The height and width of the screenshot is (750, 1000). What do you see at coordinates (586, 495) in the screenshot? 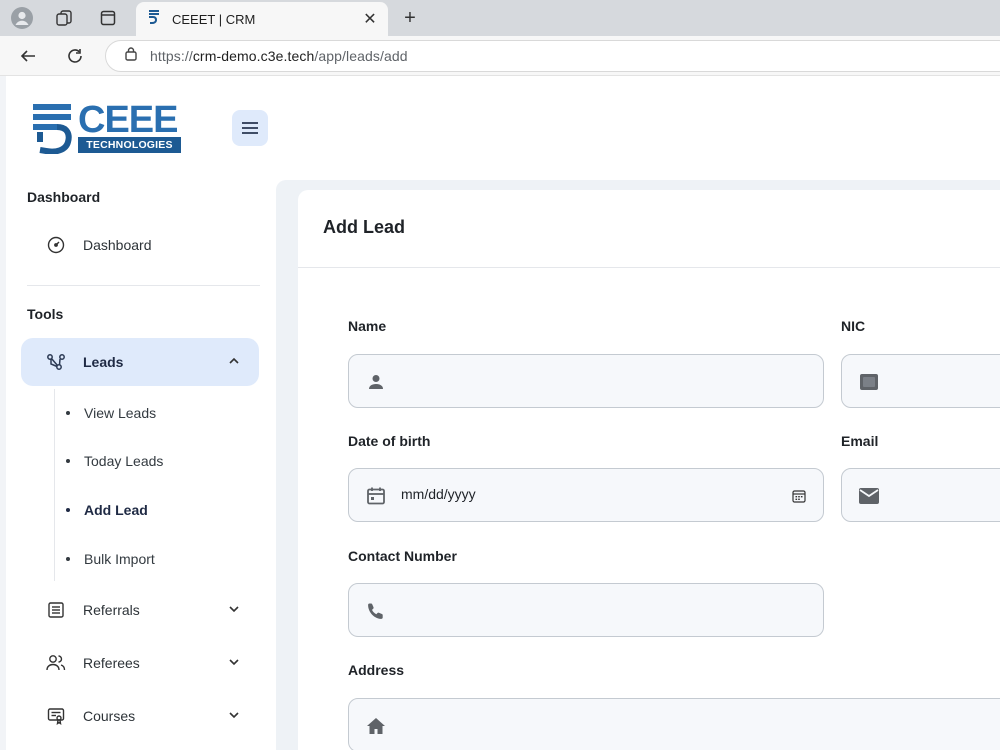
I see `dob-field: mm/dd/yyyy` at bounding box center [586, 495].